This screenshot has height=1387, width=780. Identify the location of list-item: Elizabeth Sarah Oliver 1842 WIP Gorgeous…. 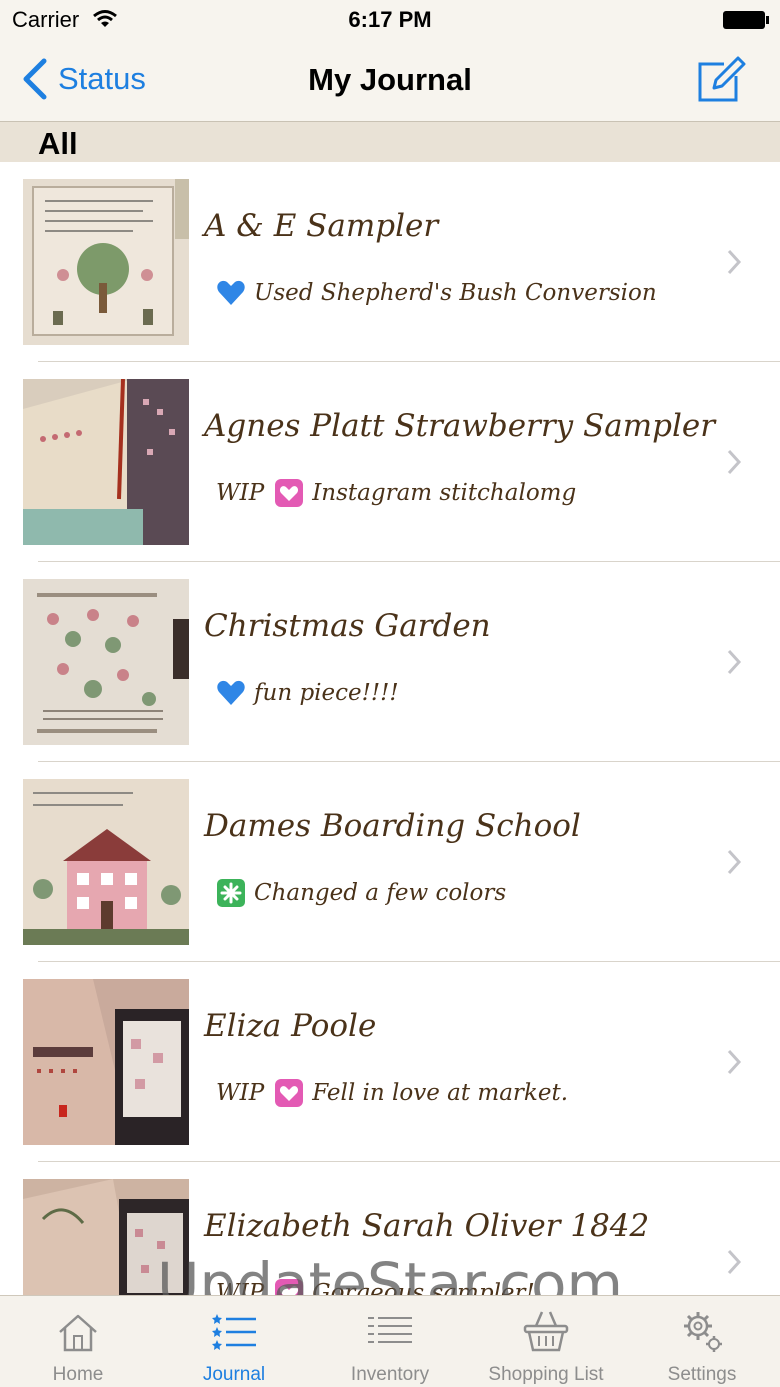
(390, 1228).